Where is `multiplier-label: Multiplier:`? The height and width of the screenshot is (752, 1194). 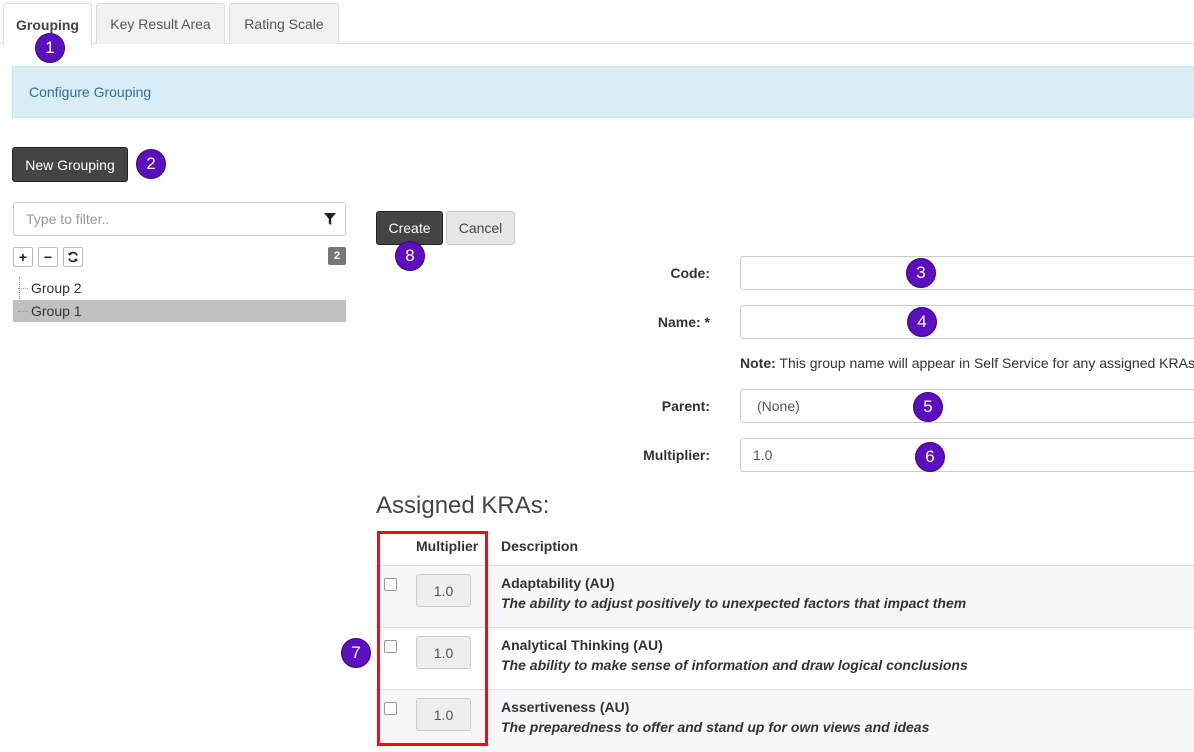 multiplier-label: Multiplier: is located at coordinates (676, 455).